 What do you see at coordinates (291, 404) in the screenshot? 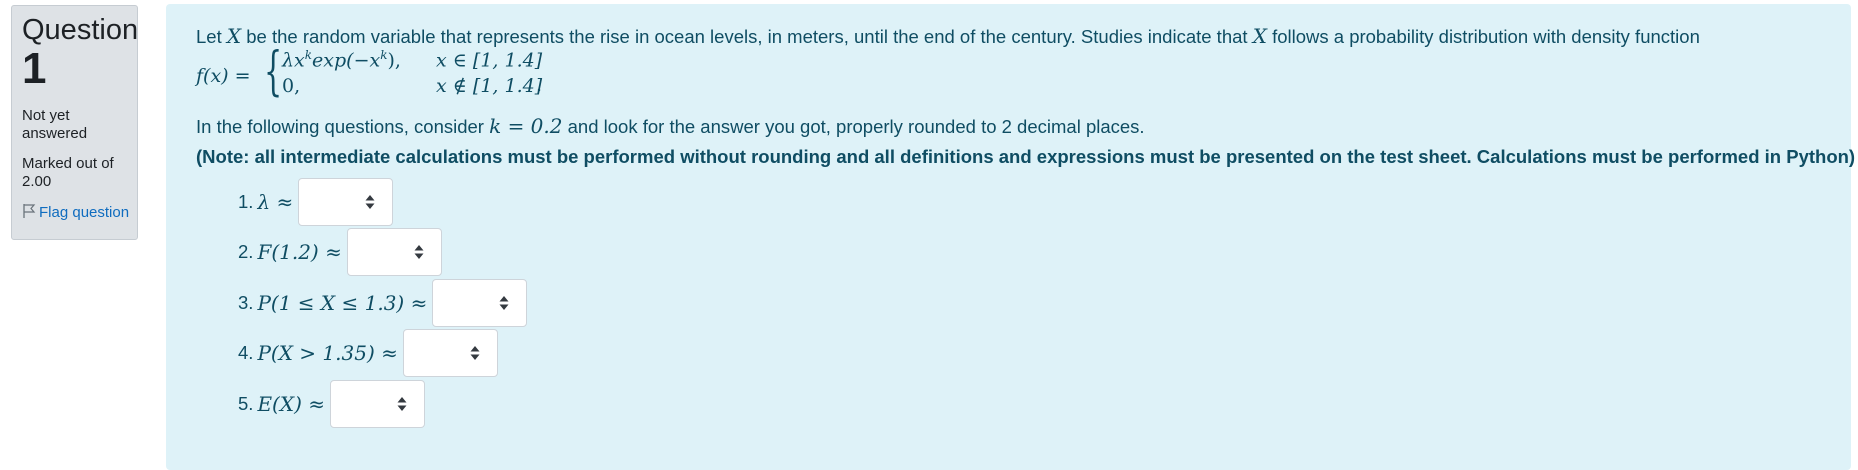
I see `subquestion-expression: E(X) ≈` at bounding box center [291, 404].